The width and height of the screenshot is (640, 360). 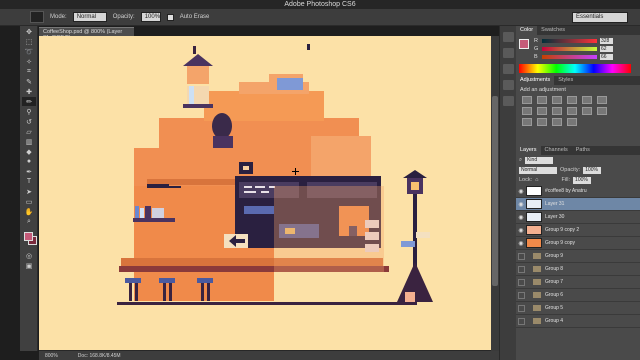 What do you see at coordinates (29, 201) in the screenshot?
I see `shape-tool-icon: ▭` at bounding box center [29, 201].